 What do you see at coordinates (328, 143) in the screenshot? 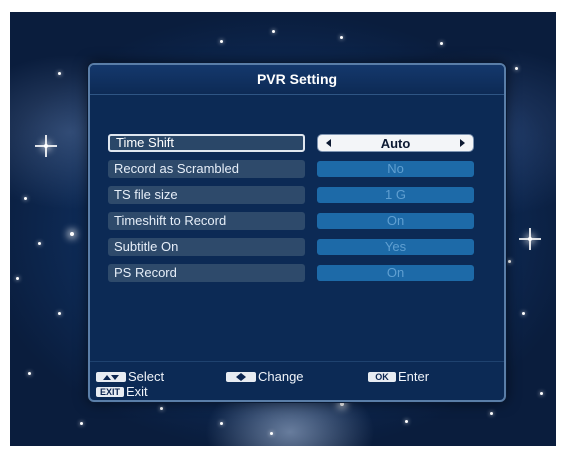
I see `arrow-left-icon` at bounding box center [328, 143].